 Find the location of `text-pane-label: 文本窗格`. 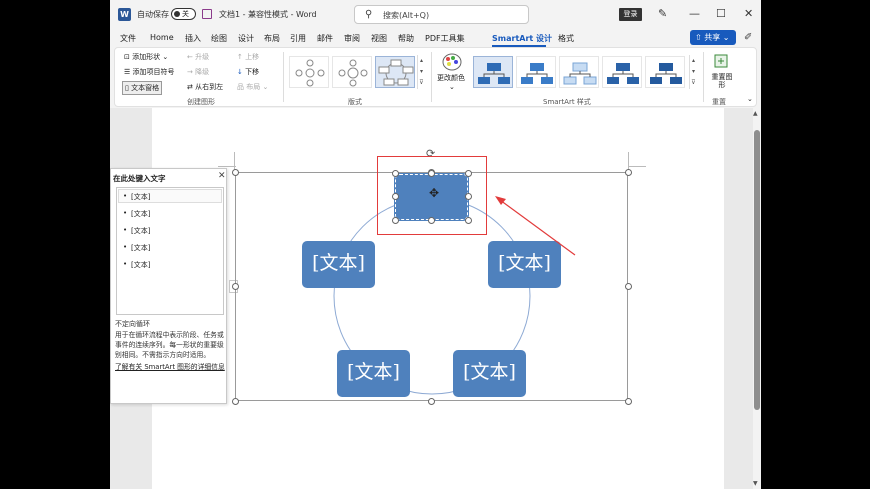

text-pane-label: 文本窗格 is located at coordinates (145, 88).